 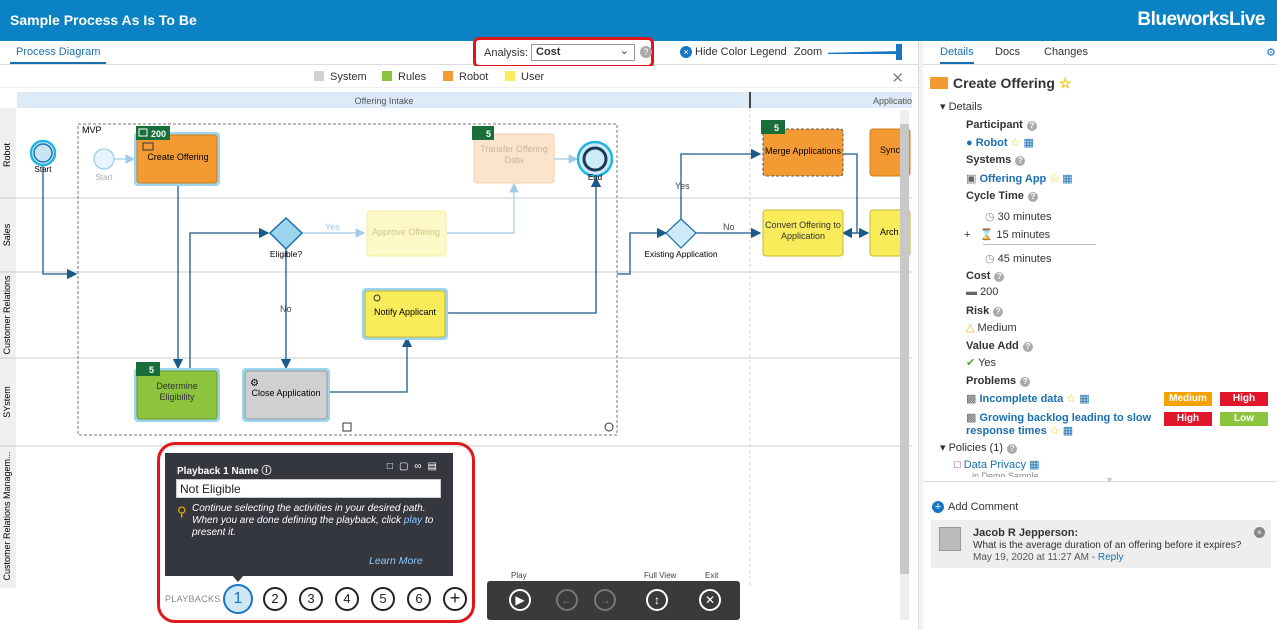 What do you see at coordinates (1001, 125) in the screenshot?
I see `participant-label: Participant?` at bounding box center [1001, 125].